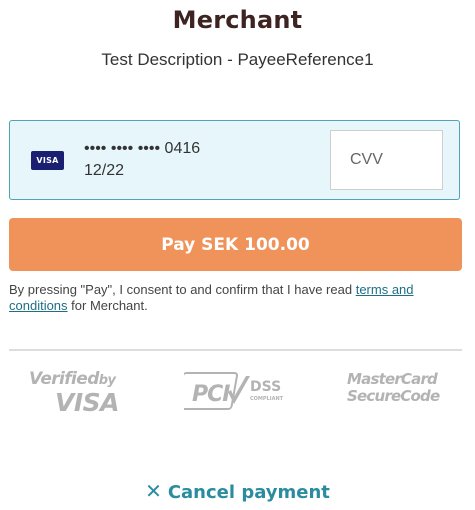 The height and width of the screenshot is (510, 475). Describe the element at coordinates (392, 379) in the screenshot. I see `mastercard-securecode-line1: MasterCard` at that location.